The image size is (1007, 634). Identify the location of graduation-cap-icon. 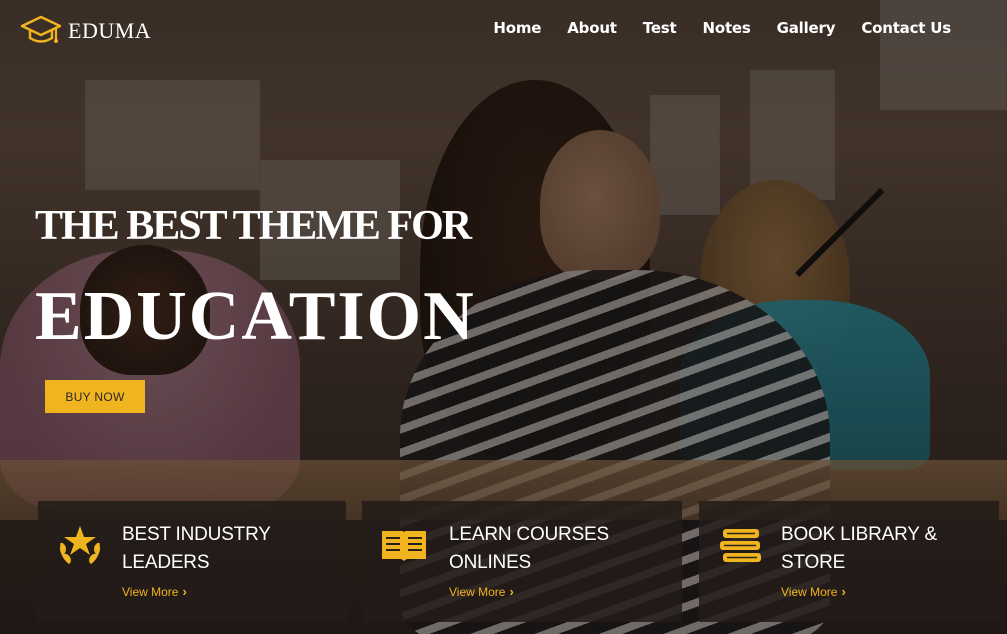
(41, 29).